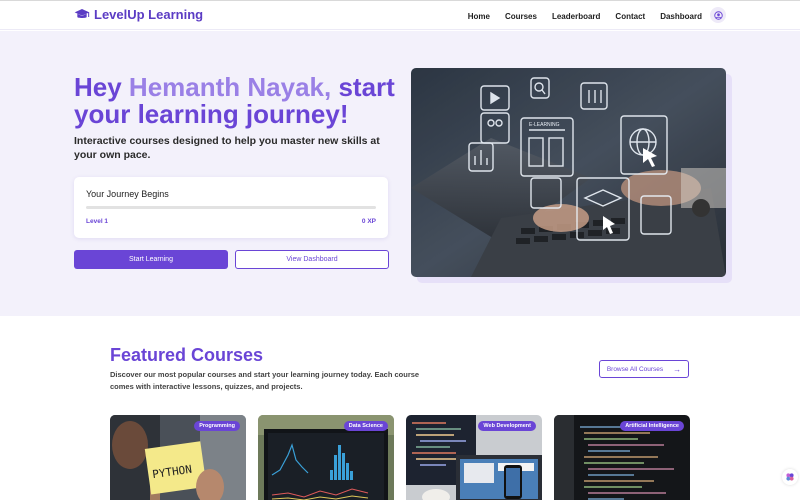 The width and height of the screenshot is (800, 500). I want to click on greeting-text: Hey, so click(101, 87).